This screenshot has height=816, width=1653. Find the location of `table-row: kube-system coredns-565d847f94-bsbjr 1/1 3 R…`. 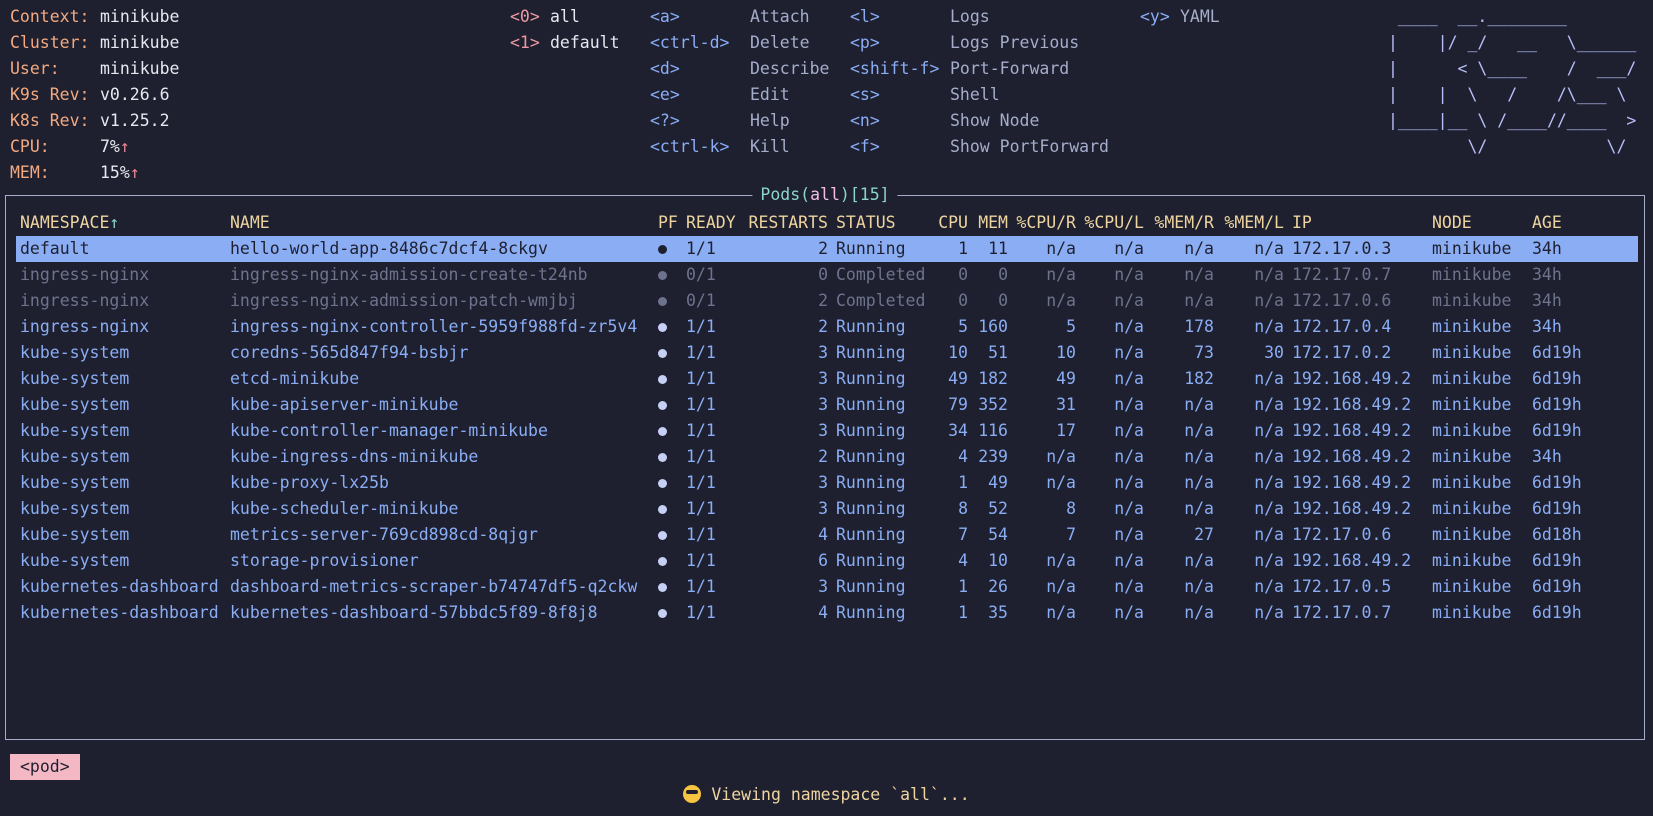

table-row: kube-system coredns-565d847f94-bsbjr 1/1 3 R… is located at coordinates (827, 353).